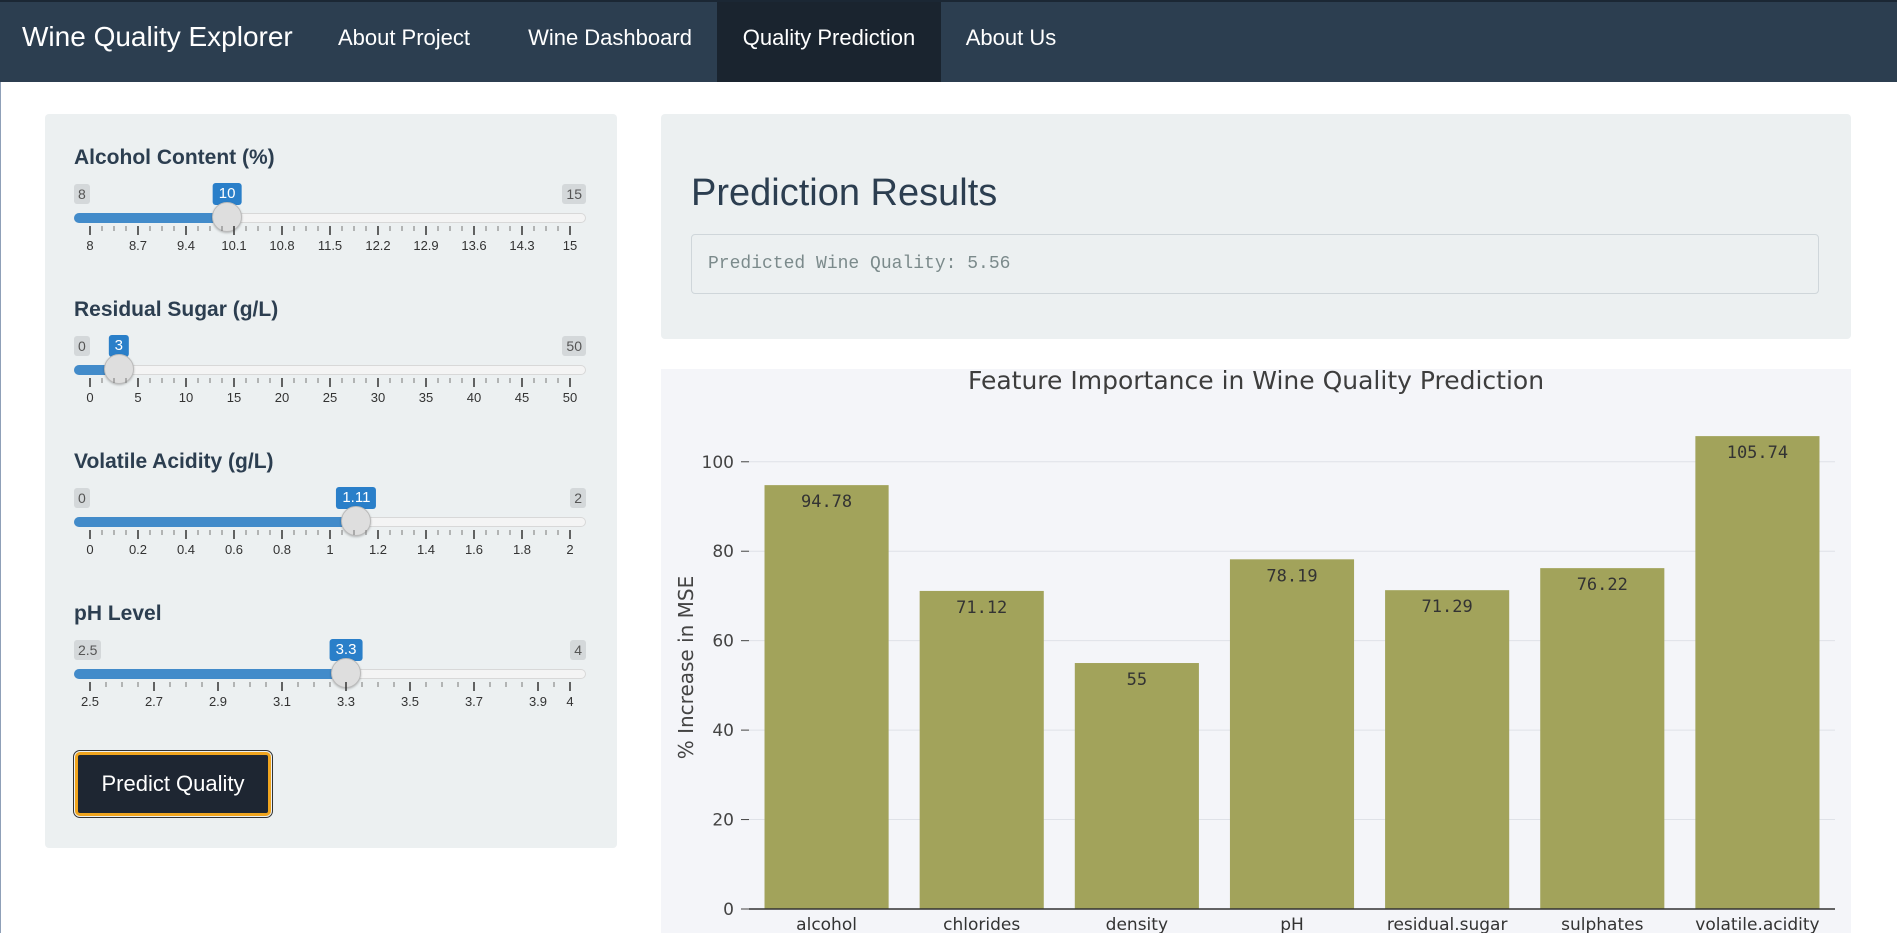 Image resolution: width=1897 pixels, height=933 pixels. What do you see at coordinates (282, 397) in the screenshot?
I see `slider-tick-label: 20` at bounding box center [282, 397].